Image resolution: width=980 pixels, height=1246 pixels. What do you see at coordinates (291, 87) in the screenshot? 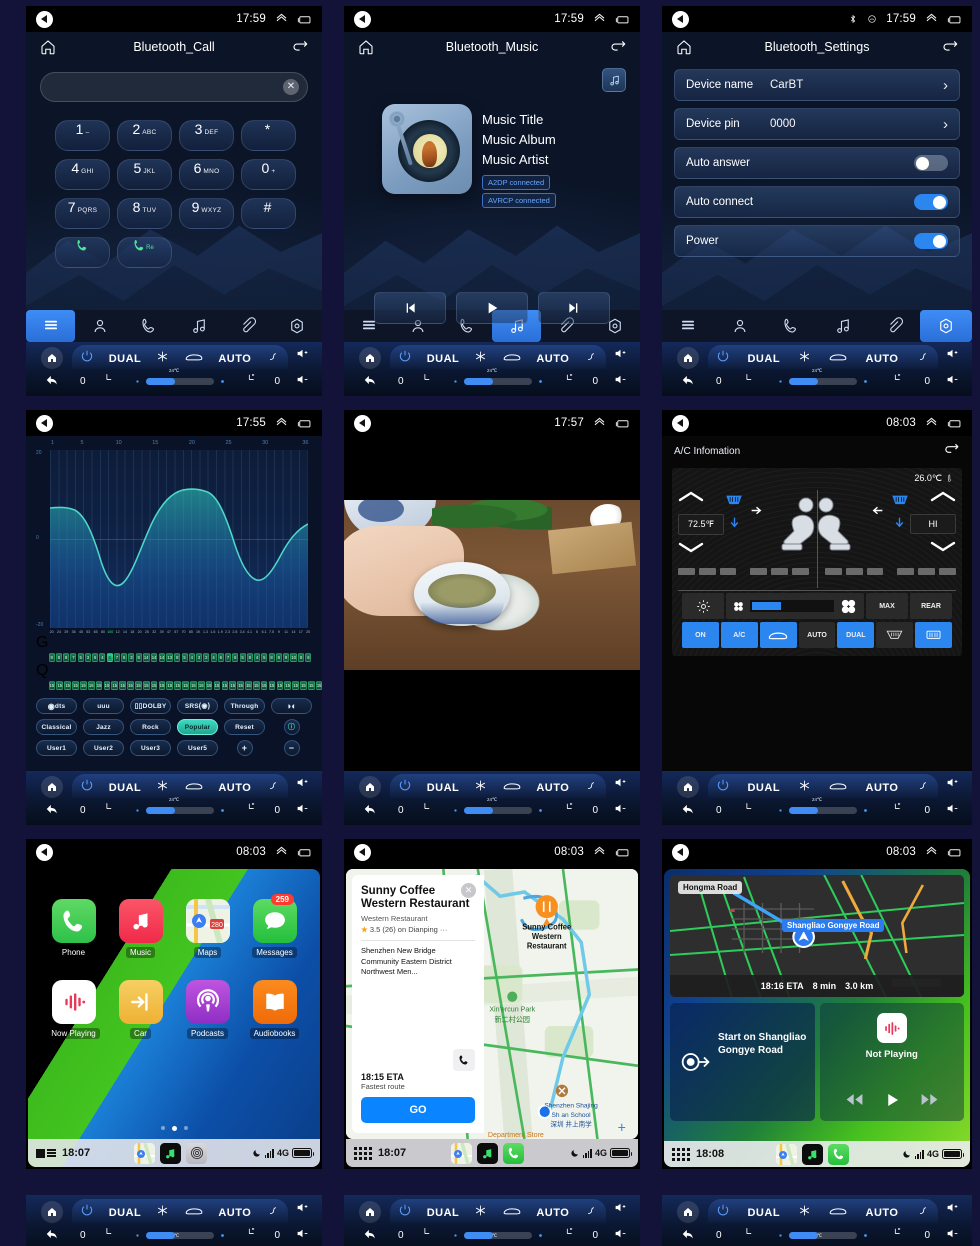
I see `clear-icon: ✕` at bounding box center [291, 87].